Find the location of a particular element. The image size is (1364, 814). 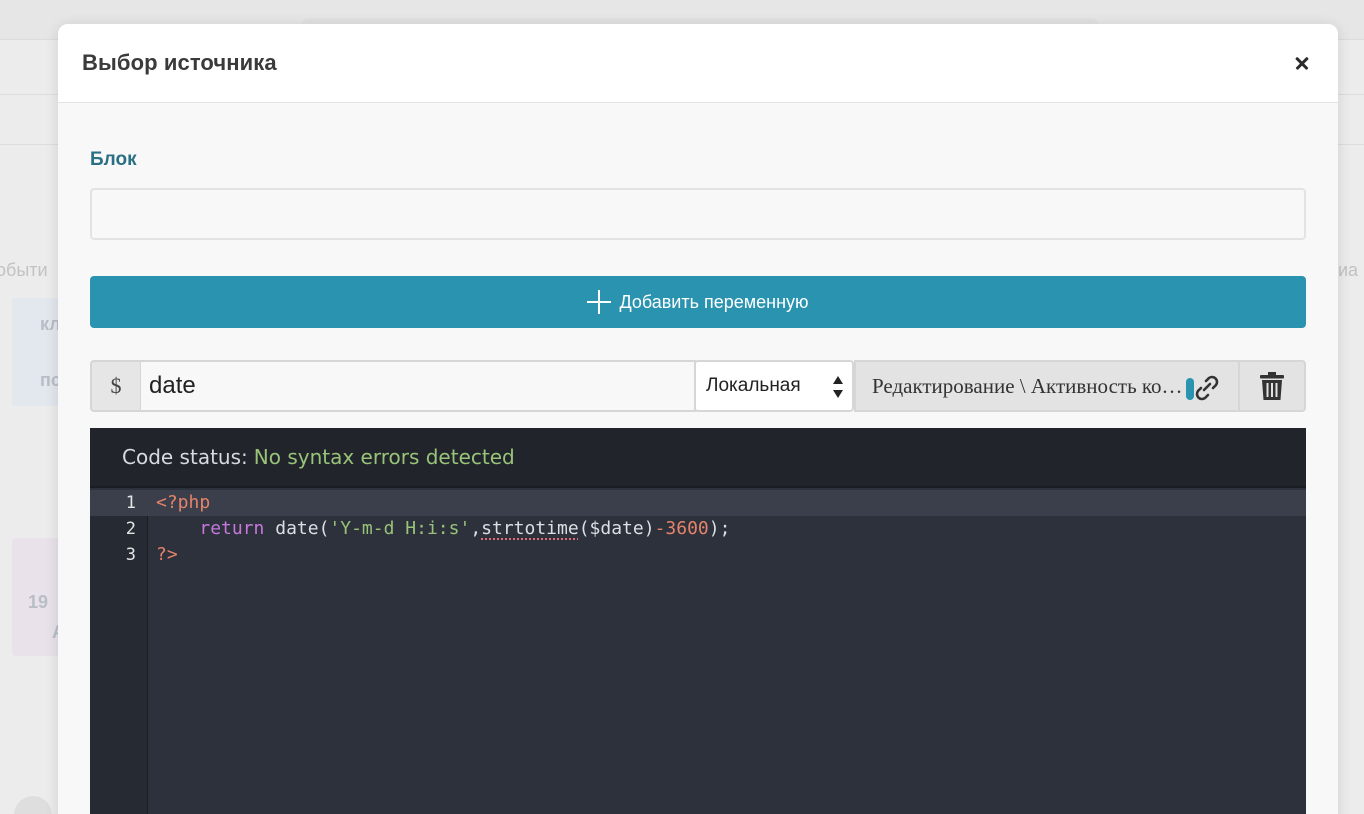

background-text-left: обыти is located at coordinates (24, 270).